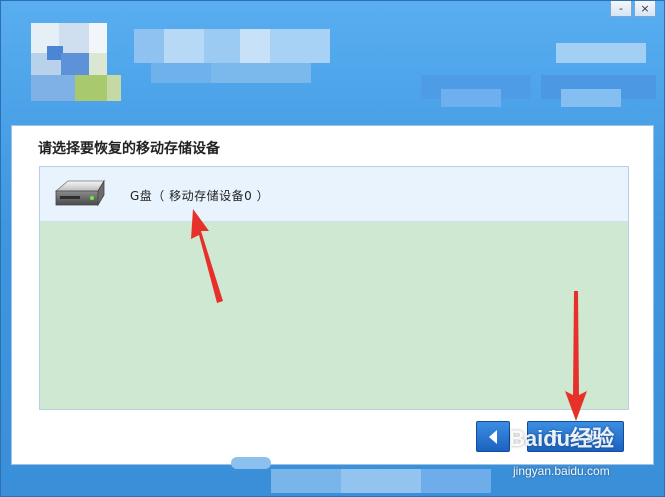  What do you see at coordinates (621, 9) in the screenshot?
I see `minimize-button: -` at bounding box center [621, 9].